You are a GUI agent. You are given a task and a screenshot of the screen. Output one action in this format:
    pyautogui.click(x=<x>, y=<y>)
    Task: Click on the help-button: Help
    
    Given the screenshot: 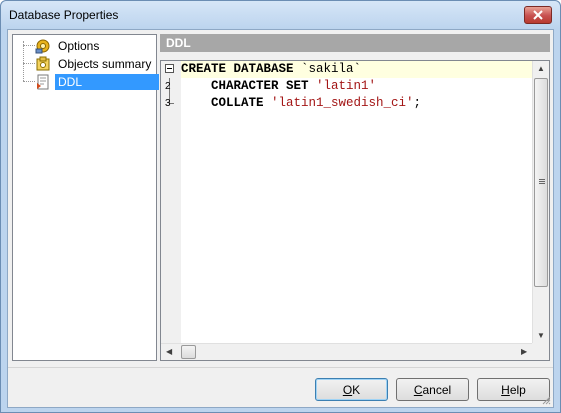 What is the action you would take?
    pyautogui.click(x=513, y=389)
    